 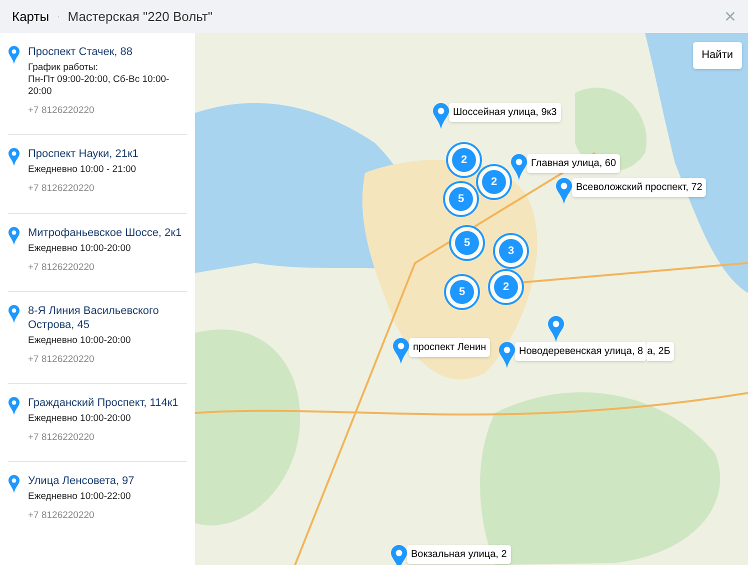 What do you see at coordinates (581, 351) in the screenshot?
I see `marker-label: Новодеревенская улица, 8` at bounding box center [581, 351].